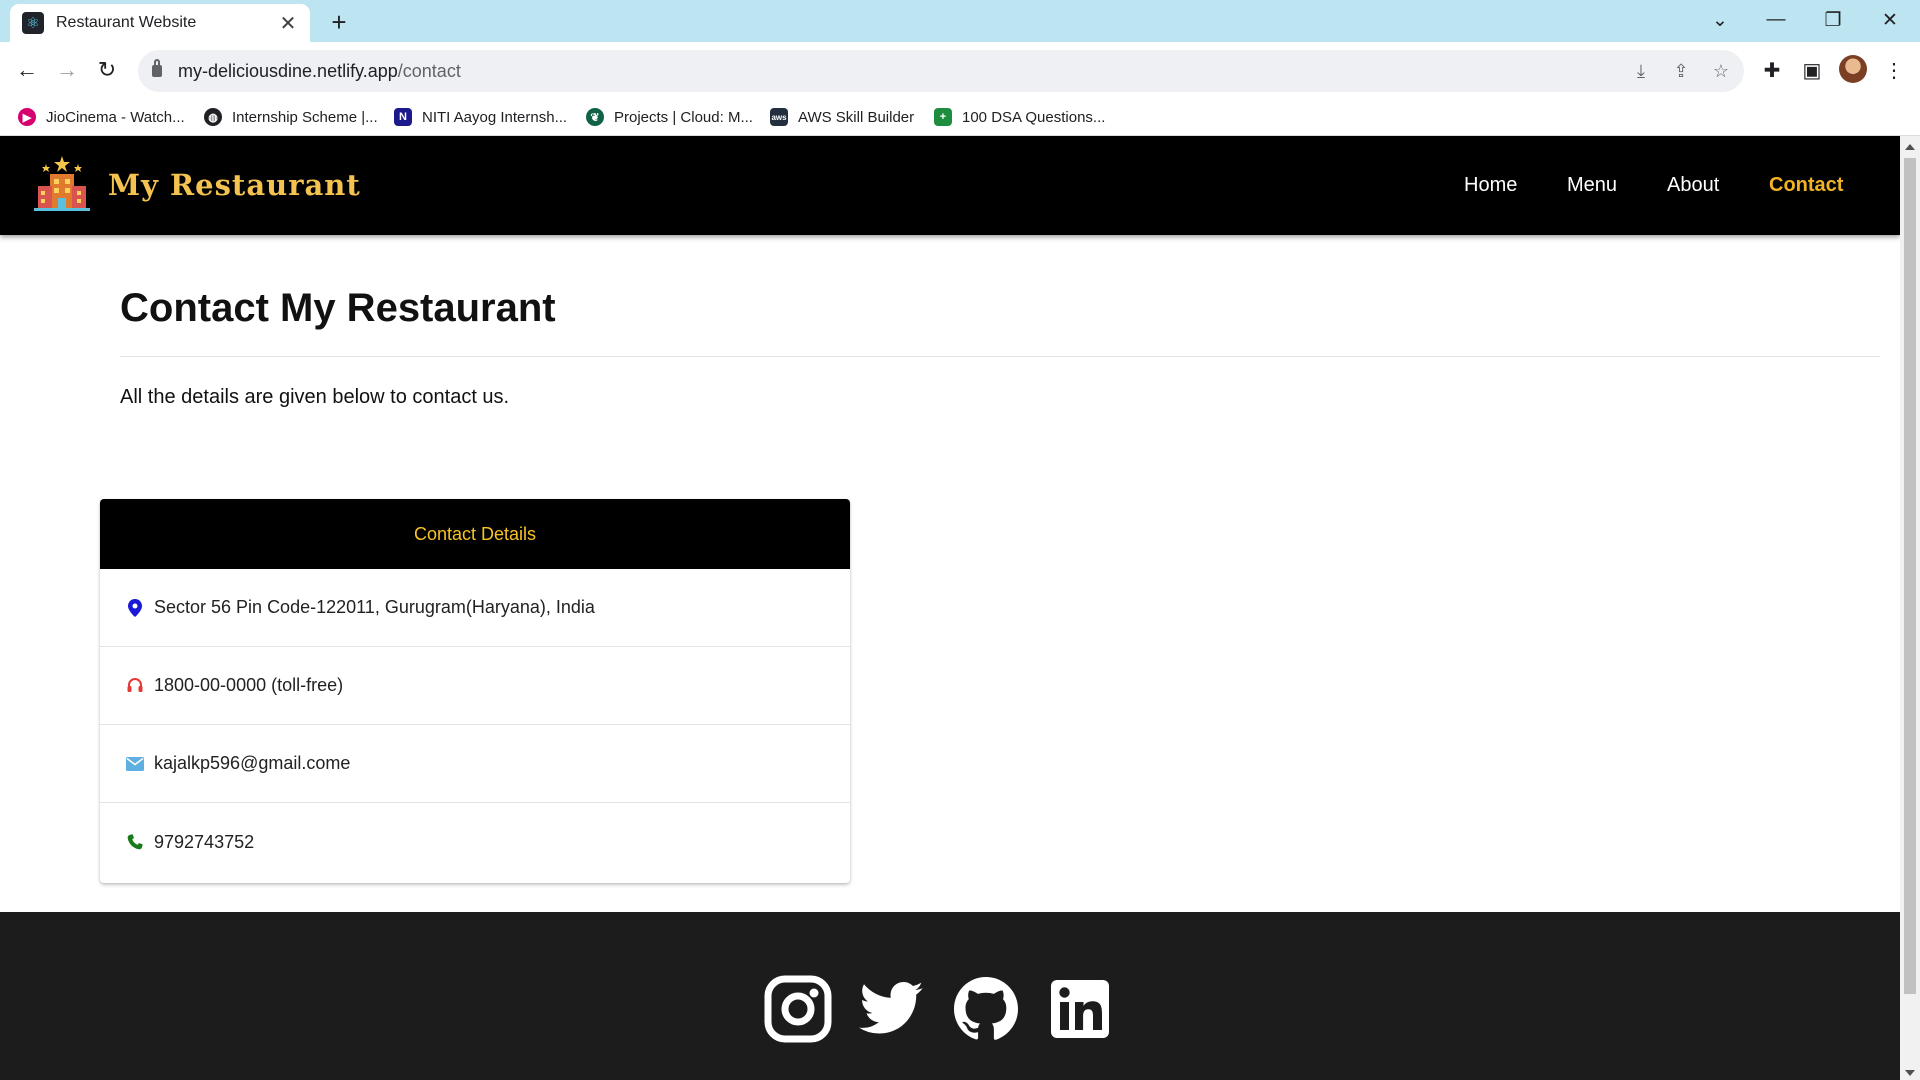 Image resolution: width=1920 pixels, height=1080 pixels. Describe the element at coordinates (1890, 20) in the screenshot. I see `close-window-button: ✕` at that location.